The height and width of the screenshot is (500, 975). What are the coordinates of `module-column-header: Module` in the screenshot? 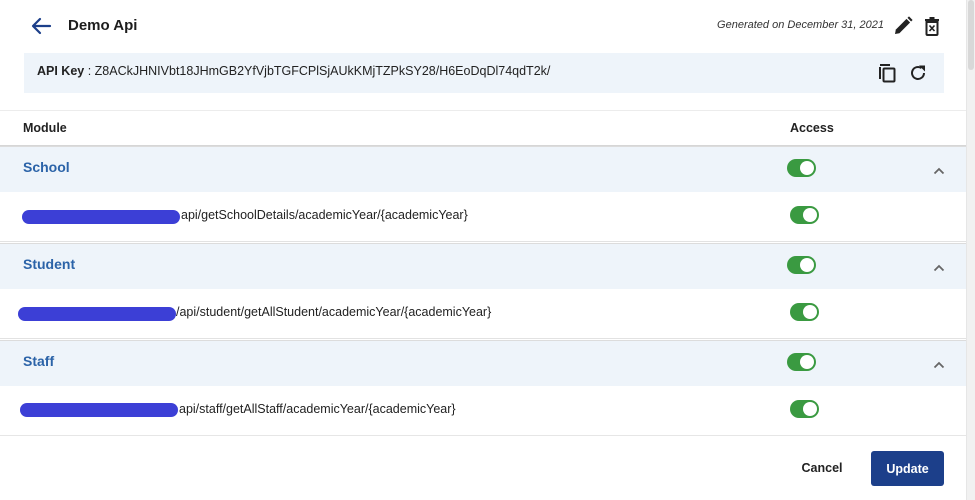 It's located at (45, 128).